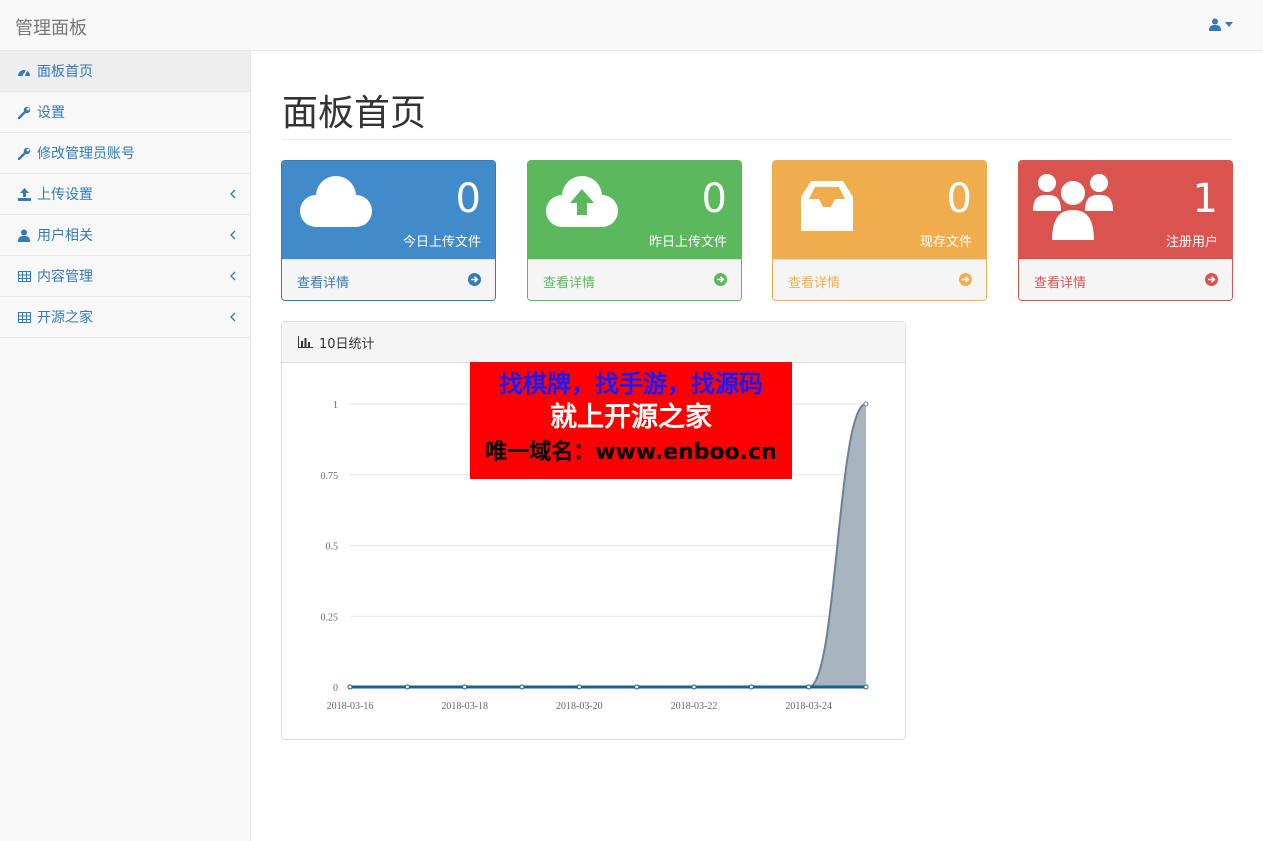  I want to click on stat-card-registered-users: 1 注册用户 查看详情, so click(1125, 230).